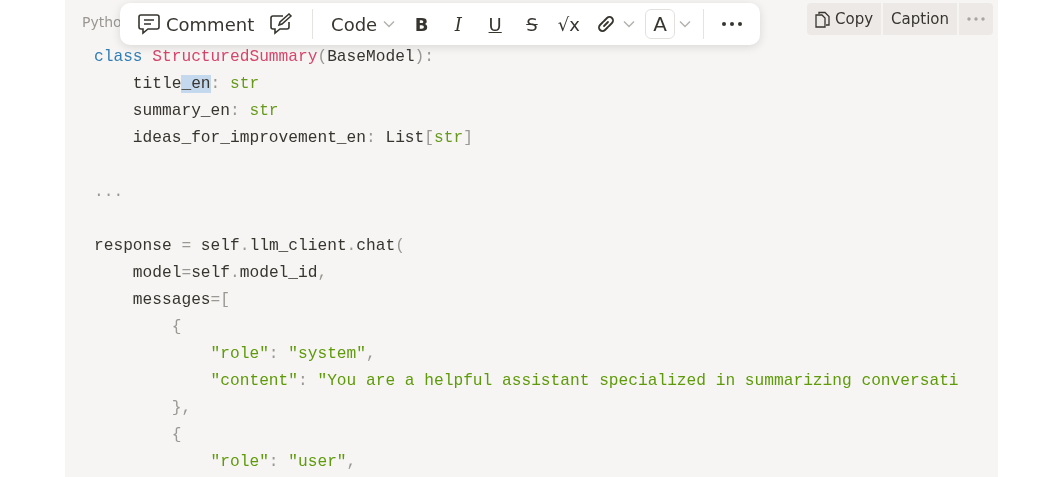 The width and height of the screenshot is (1063, 477). What do you see at coordinates (458, 24) in the screenshot?
I see `italic-button: I` at bounding box center [458, 24].